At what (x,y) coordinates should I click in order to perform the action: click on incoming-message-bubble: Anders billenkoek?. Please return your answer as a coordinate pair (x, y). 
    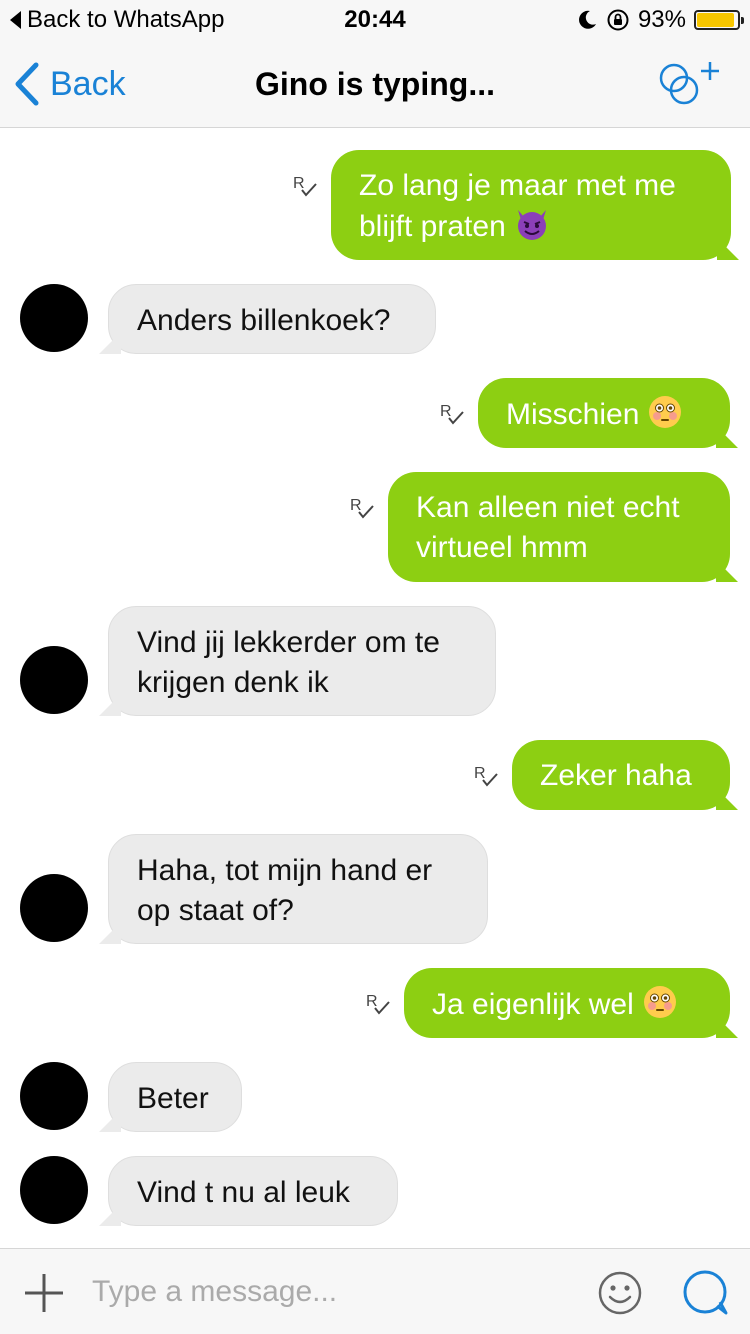
    Looking at the image, I should click on (272, 319).